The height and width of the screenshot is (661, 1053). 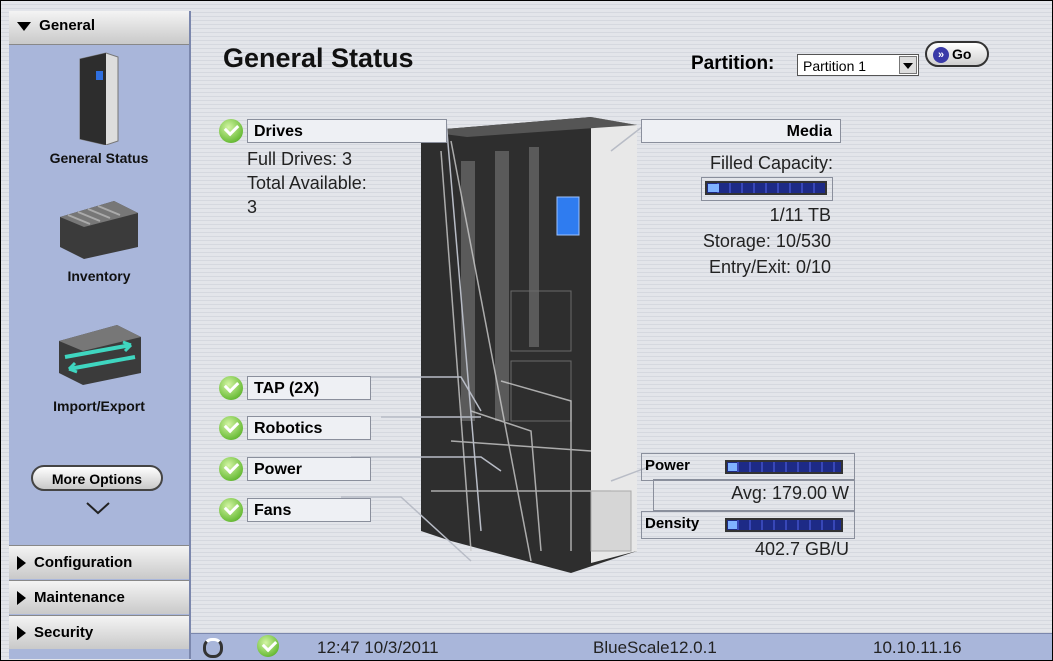 I want to click on fans-status: Fans, so click(x=309, y=510).